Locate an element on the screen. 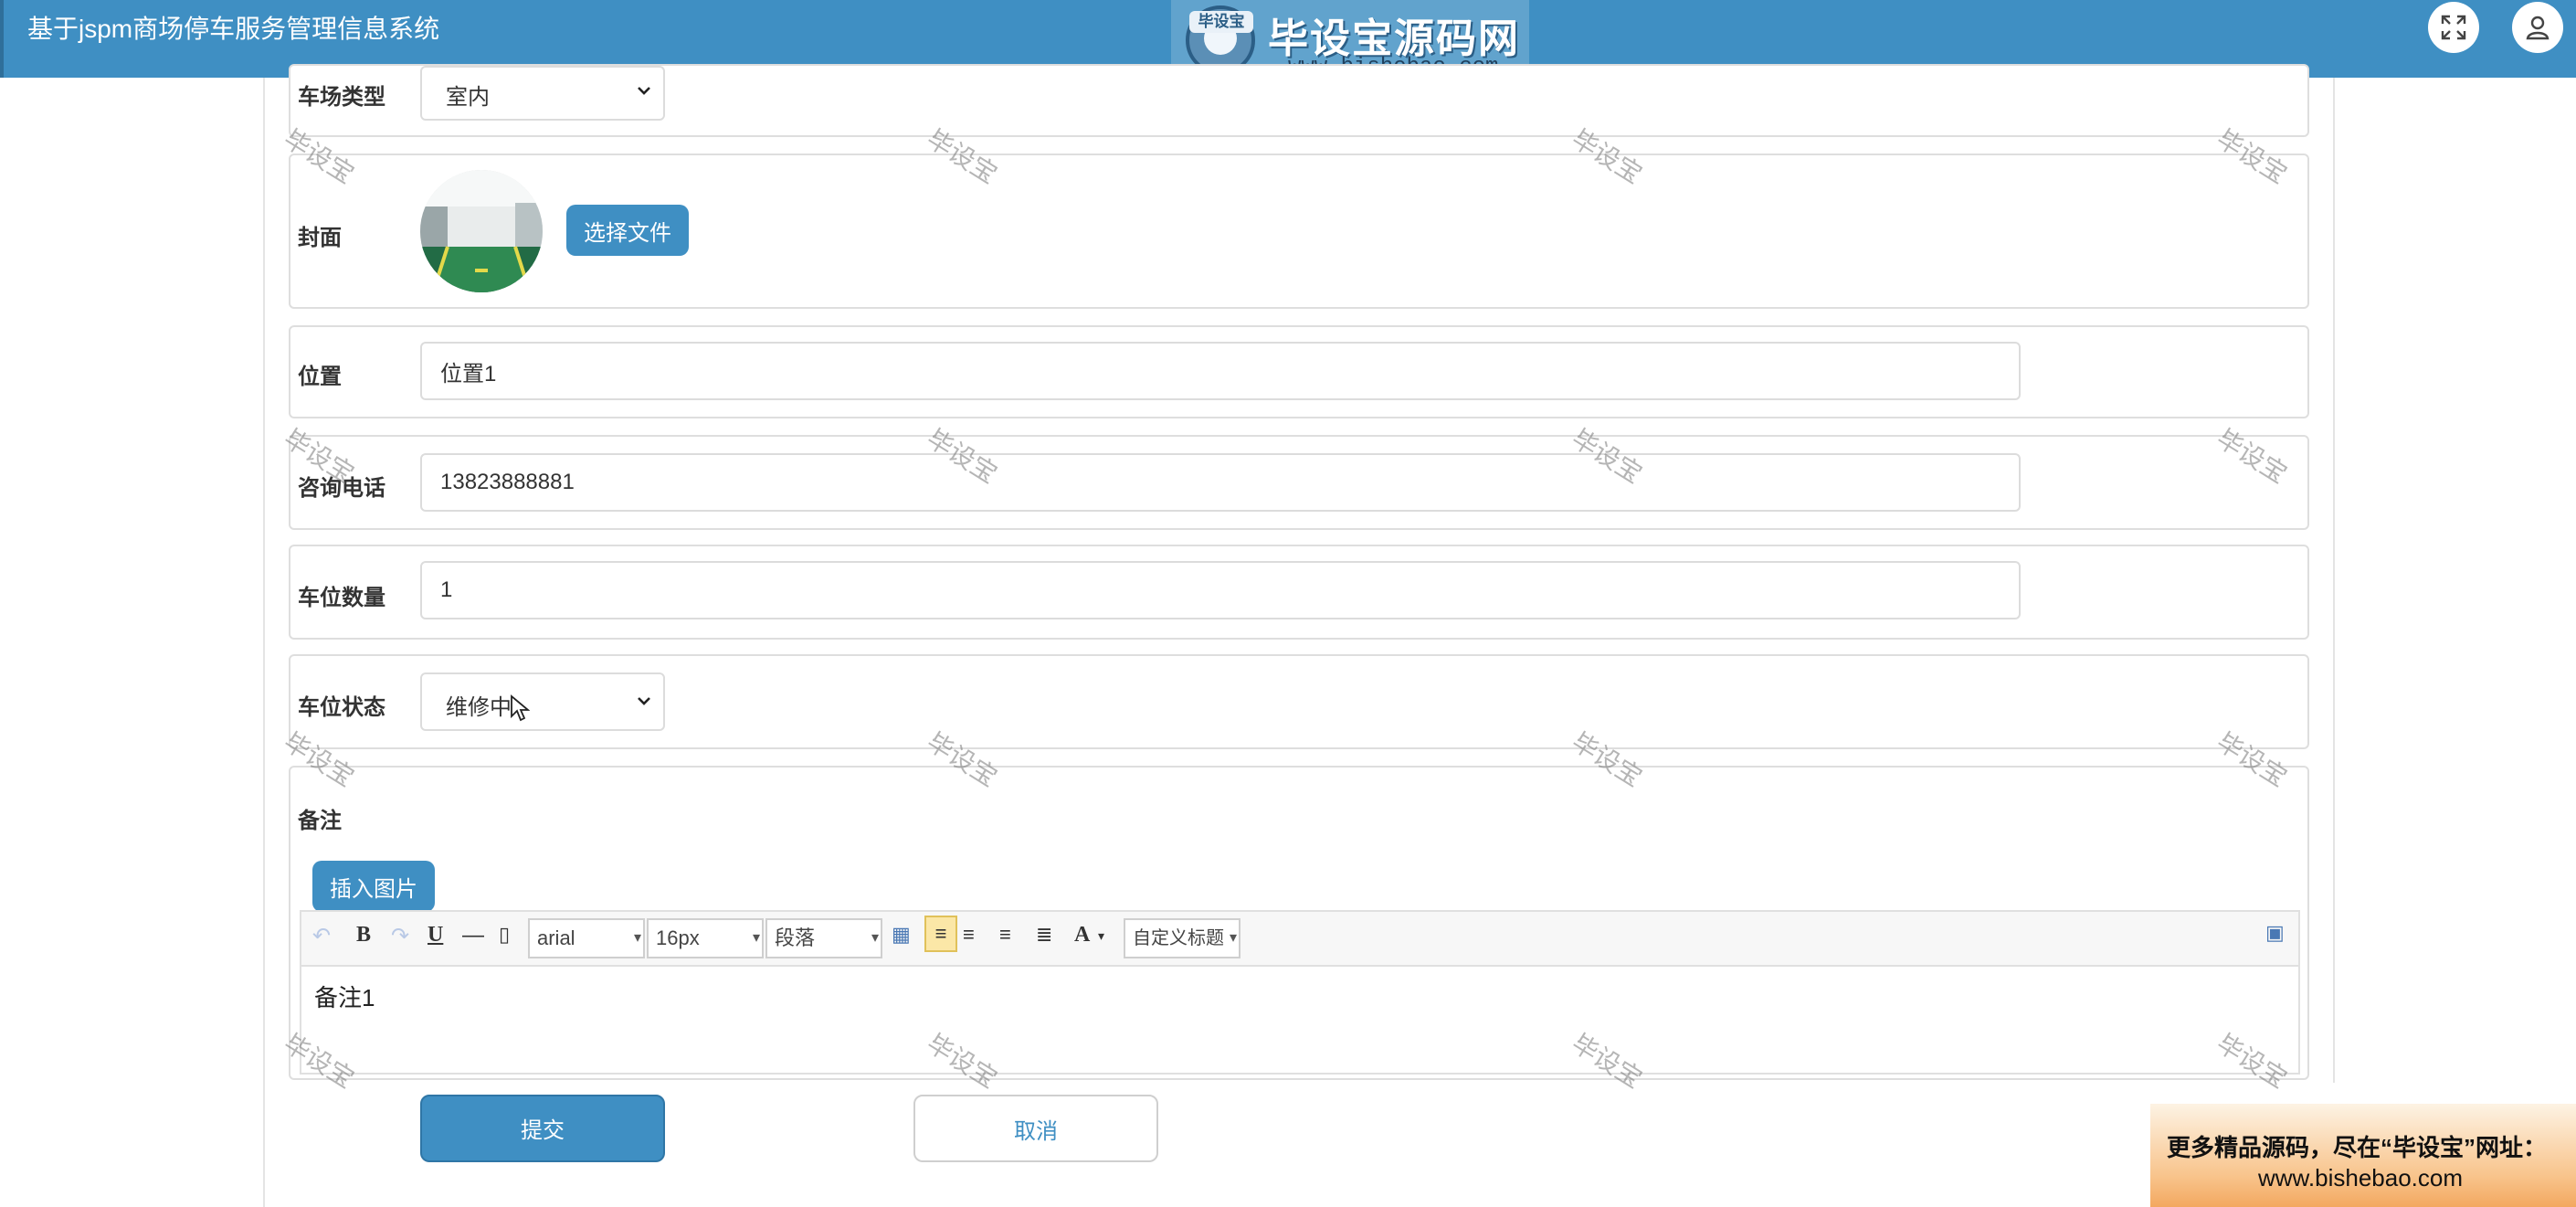  undo-icon: ↶ is located at coordinates (321, 936).